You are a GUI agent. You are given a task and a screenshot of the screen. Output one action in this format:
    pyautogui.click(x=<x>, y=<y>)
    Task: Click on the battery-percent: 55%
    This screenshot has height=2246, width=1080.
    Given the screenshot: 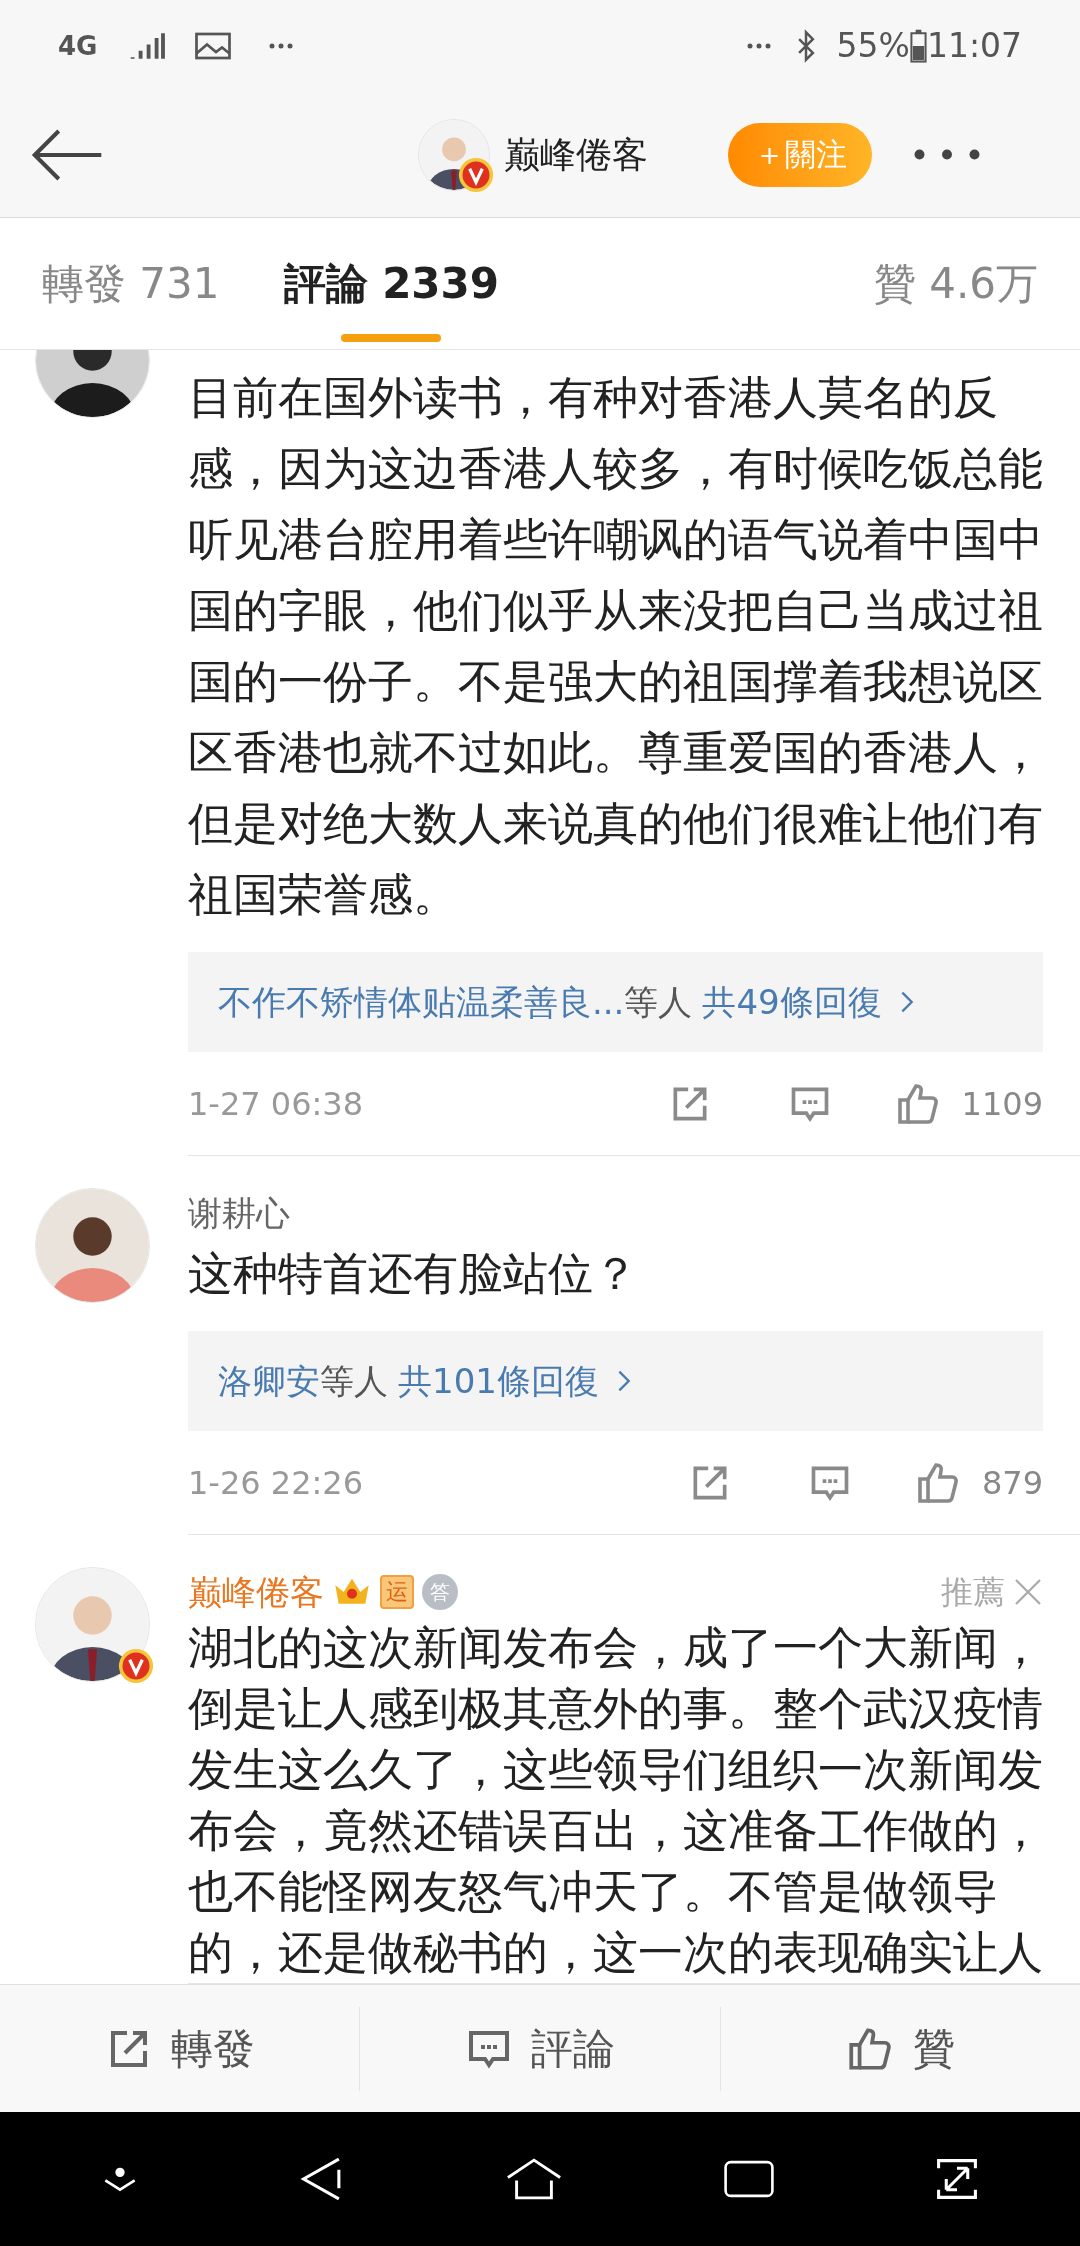 What is the action you would take?
    pyautogui.click(x=873, y=46)
    